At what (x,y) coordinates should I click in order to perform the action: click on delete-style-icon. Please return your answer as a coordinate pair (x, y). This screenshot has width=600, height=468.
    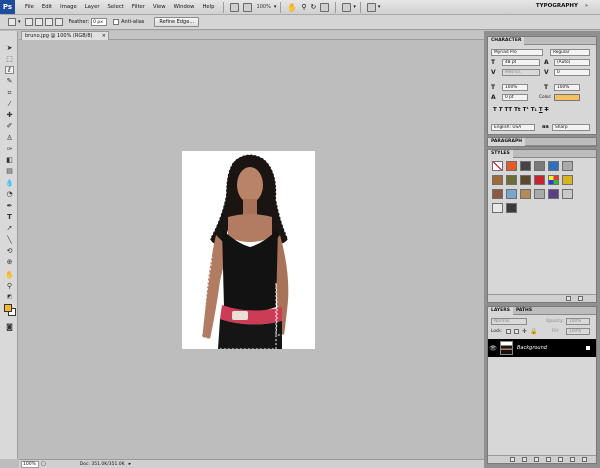
    Looking at the image, I should click on (580, 298).